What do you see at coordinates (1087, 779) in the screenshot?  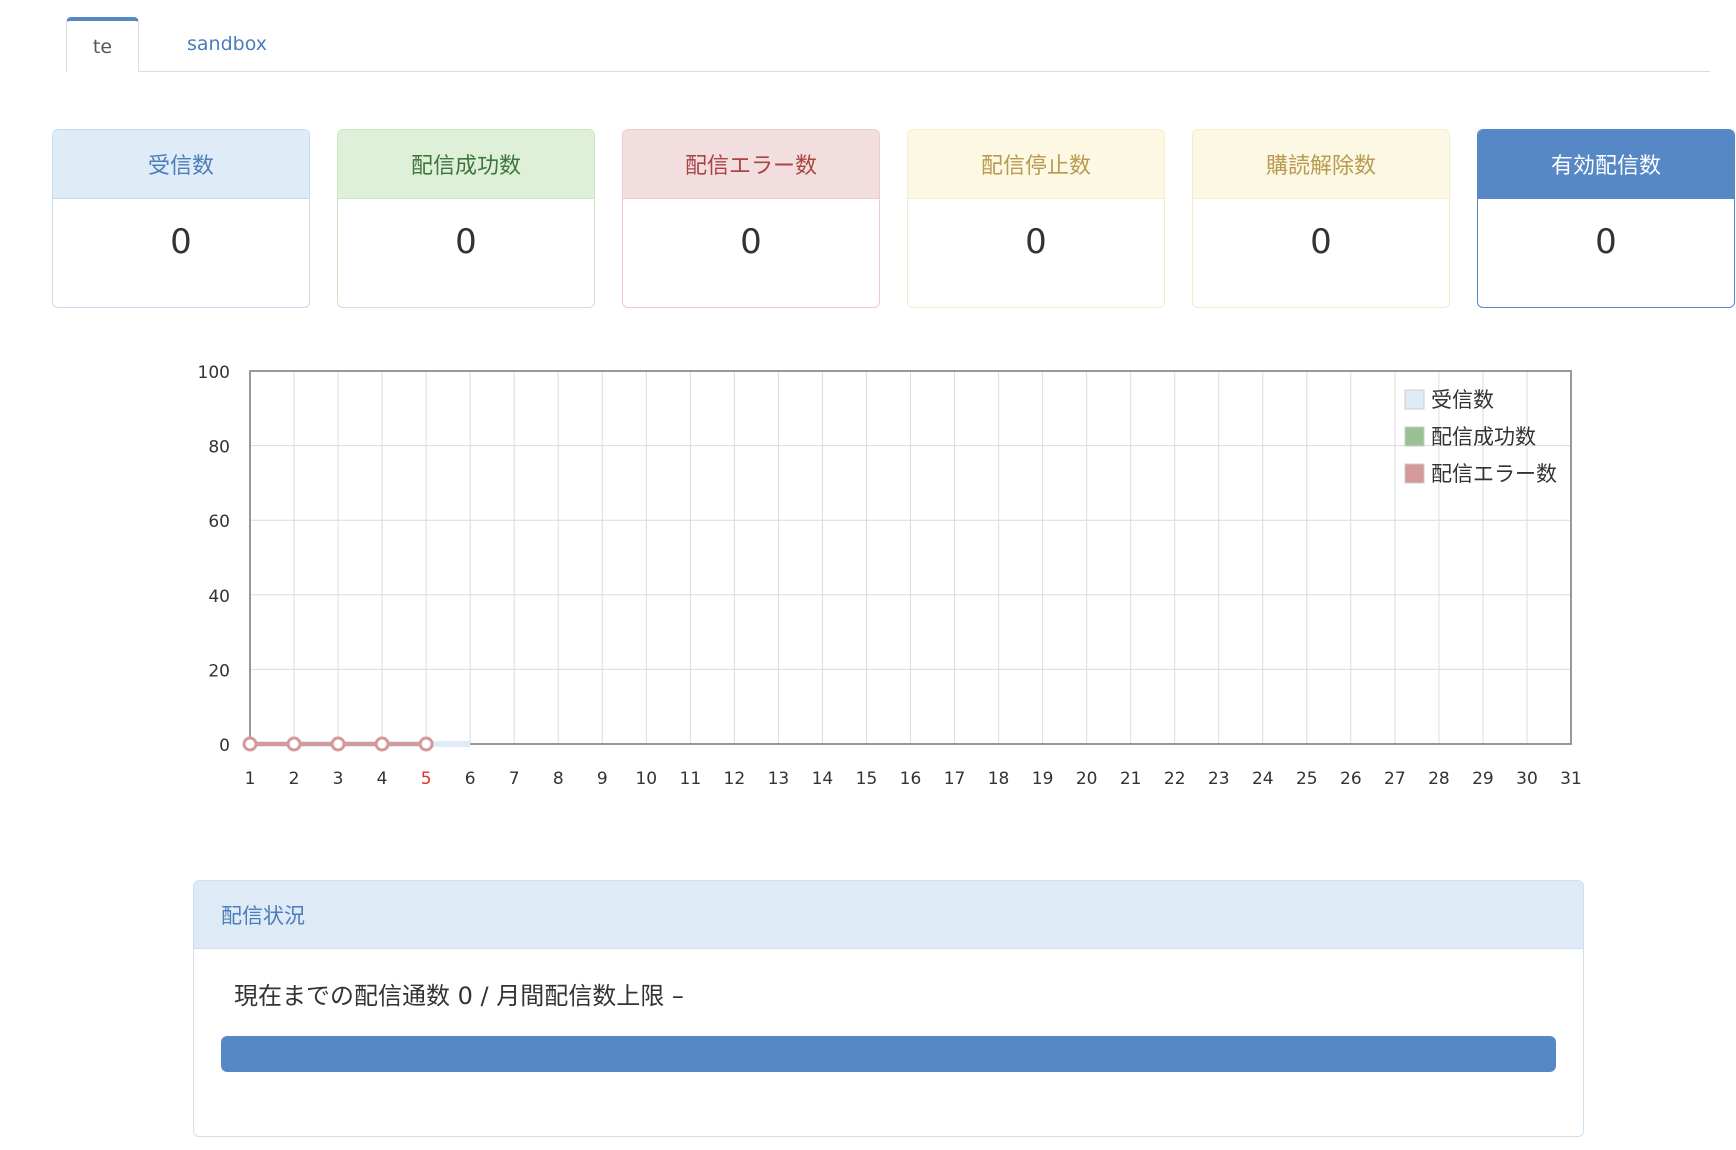 I see `x-tick-label: 20` at bounding box center [1087, 779].